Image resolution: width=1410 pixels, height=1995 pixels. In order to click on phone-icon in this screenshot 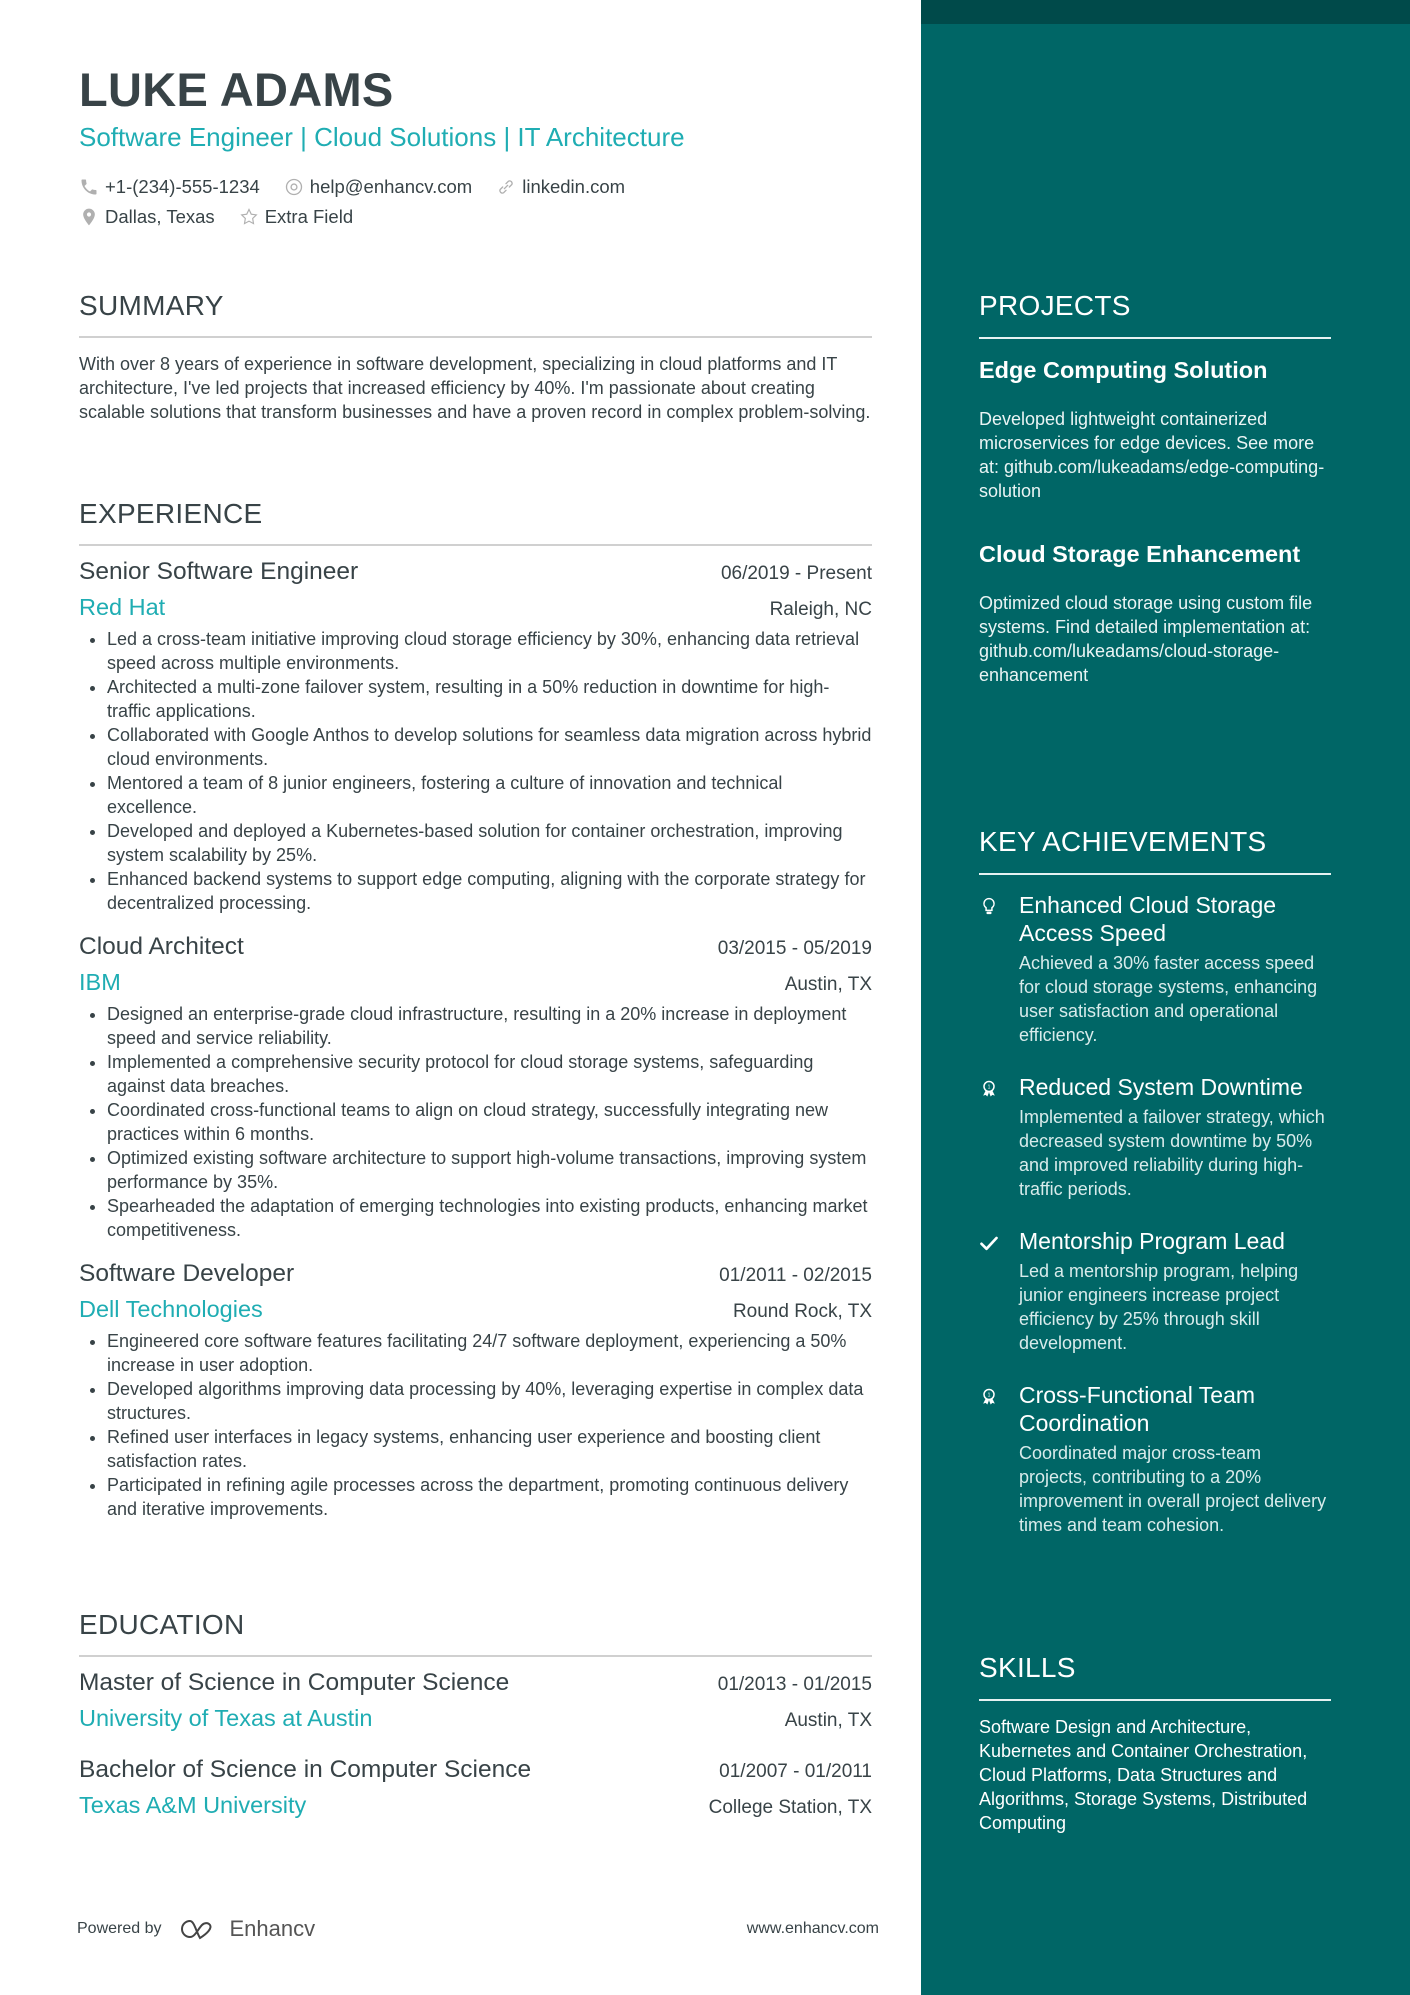, I will do `click(89, 187)`.